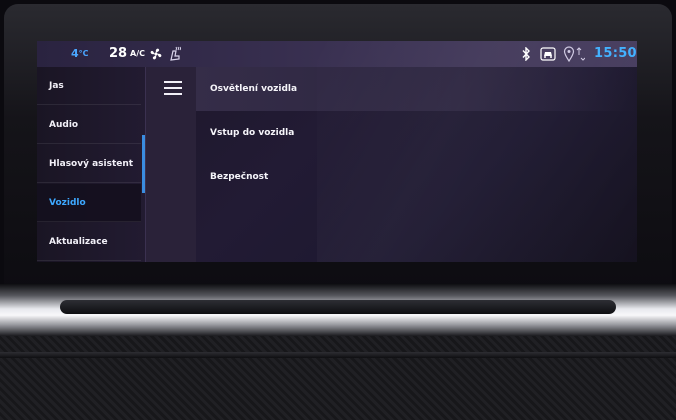 This screenshot has width=676, height=420. Describe the element at coordinates (137, 54) in the screenshot. I see `ac-label: A/C` at that location.